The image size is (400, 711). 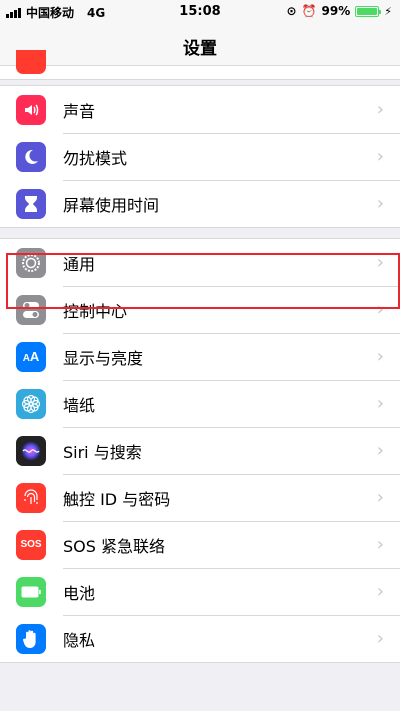 What do you see at coordinates (114, 546) in the screenshot?
I see `row-label: SOS 紧急联络` at bounding box center [114, 546].